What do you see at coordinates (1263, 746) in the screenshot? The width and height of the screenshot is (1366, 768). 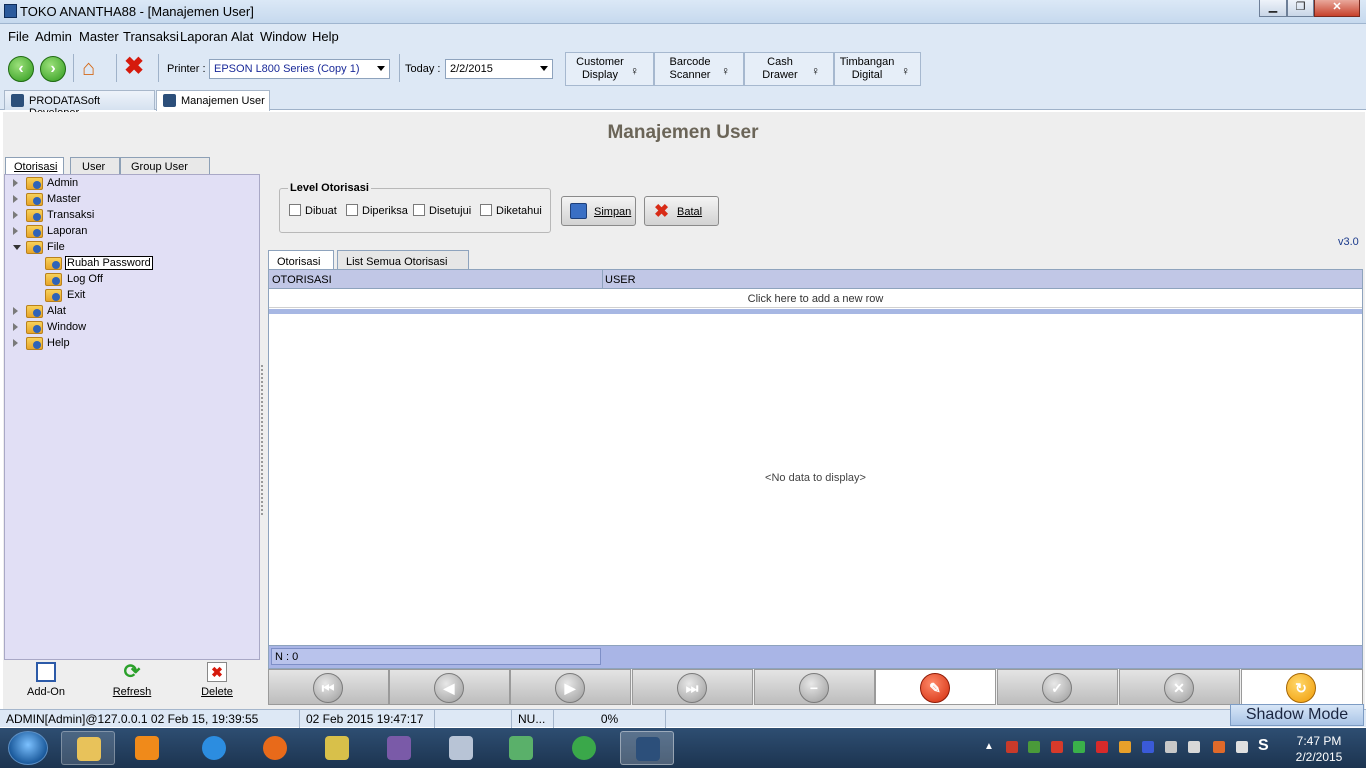 I see `skype-icon: S` at bounding box center [1263, 746].